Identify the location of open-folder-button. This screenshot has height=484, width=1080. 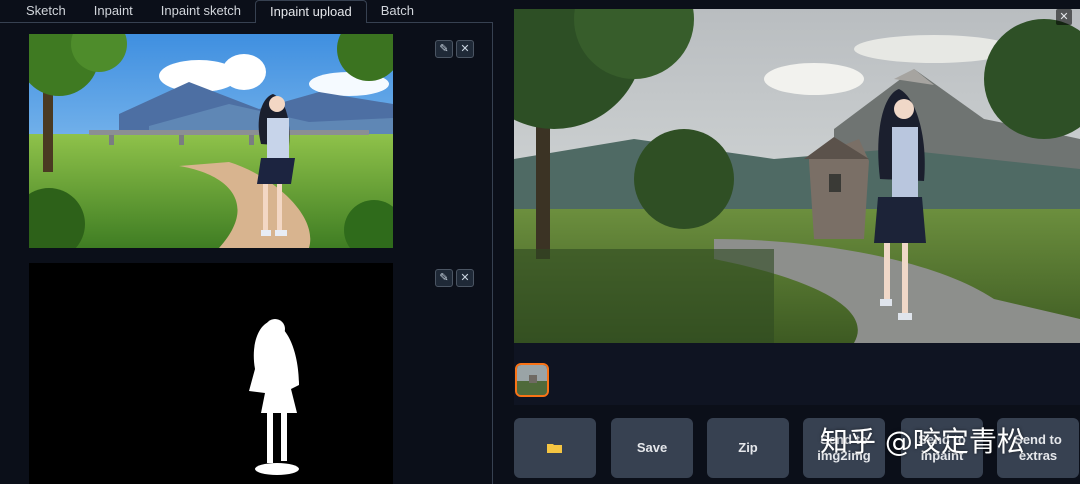
(555, 448).